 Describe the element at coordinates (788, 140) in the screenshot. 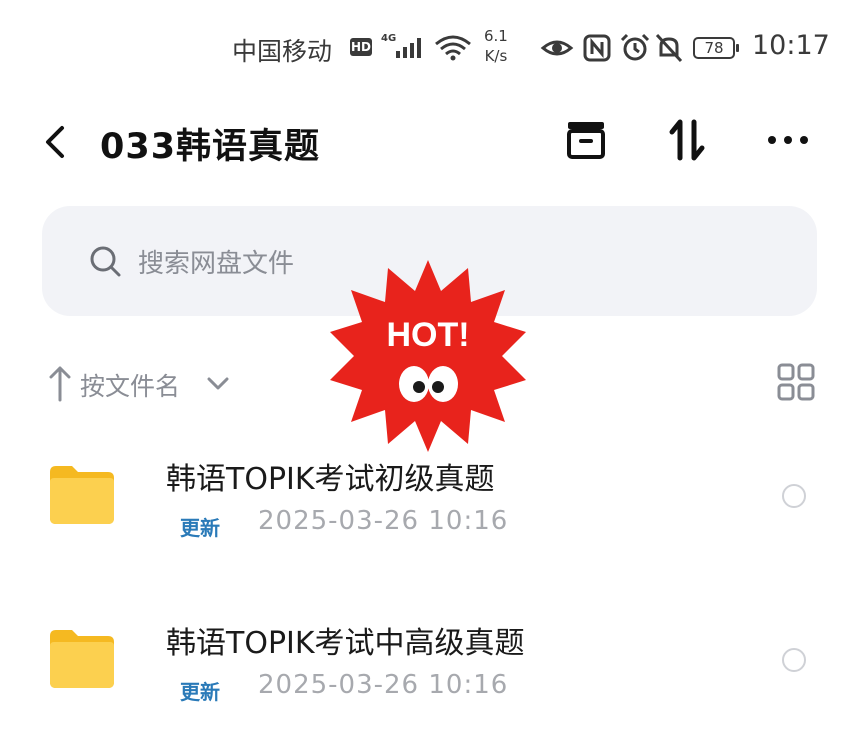

I see `more-icon` at that location.